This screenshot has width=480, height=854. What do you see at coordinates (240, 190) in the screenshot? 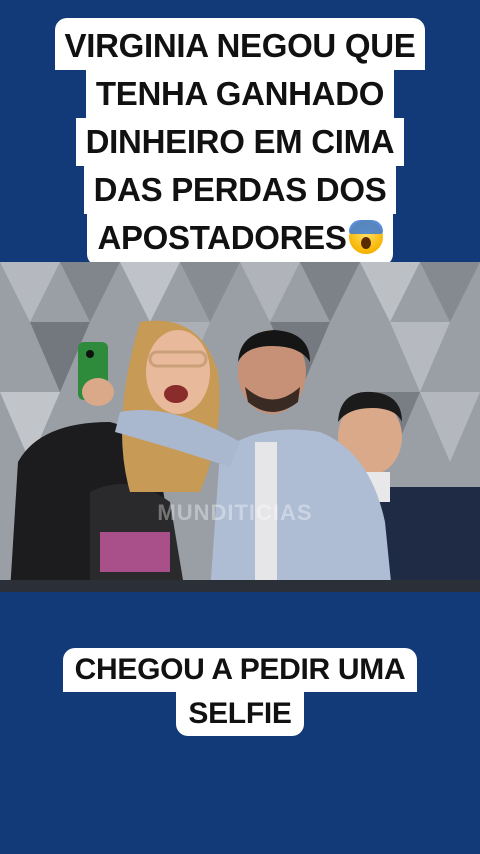
I see `top-caption-line-4: DAS PERDAS DOS` at bounding box center [240, 190].